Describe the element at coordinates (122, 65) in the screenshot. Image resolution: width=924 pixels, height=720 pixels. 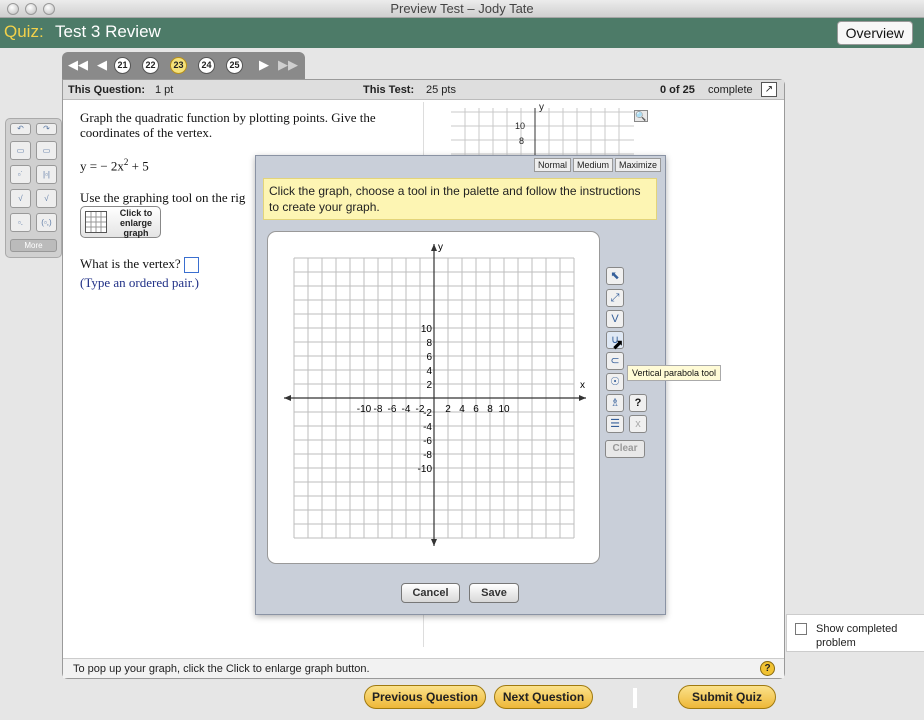
I see `question-number-21: 21` at that location.